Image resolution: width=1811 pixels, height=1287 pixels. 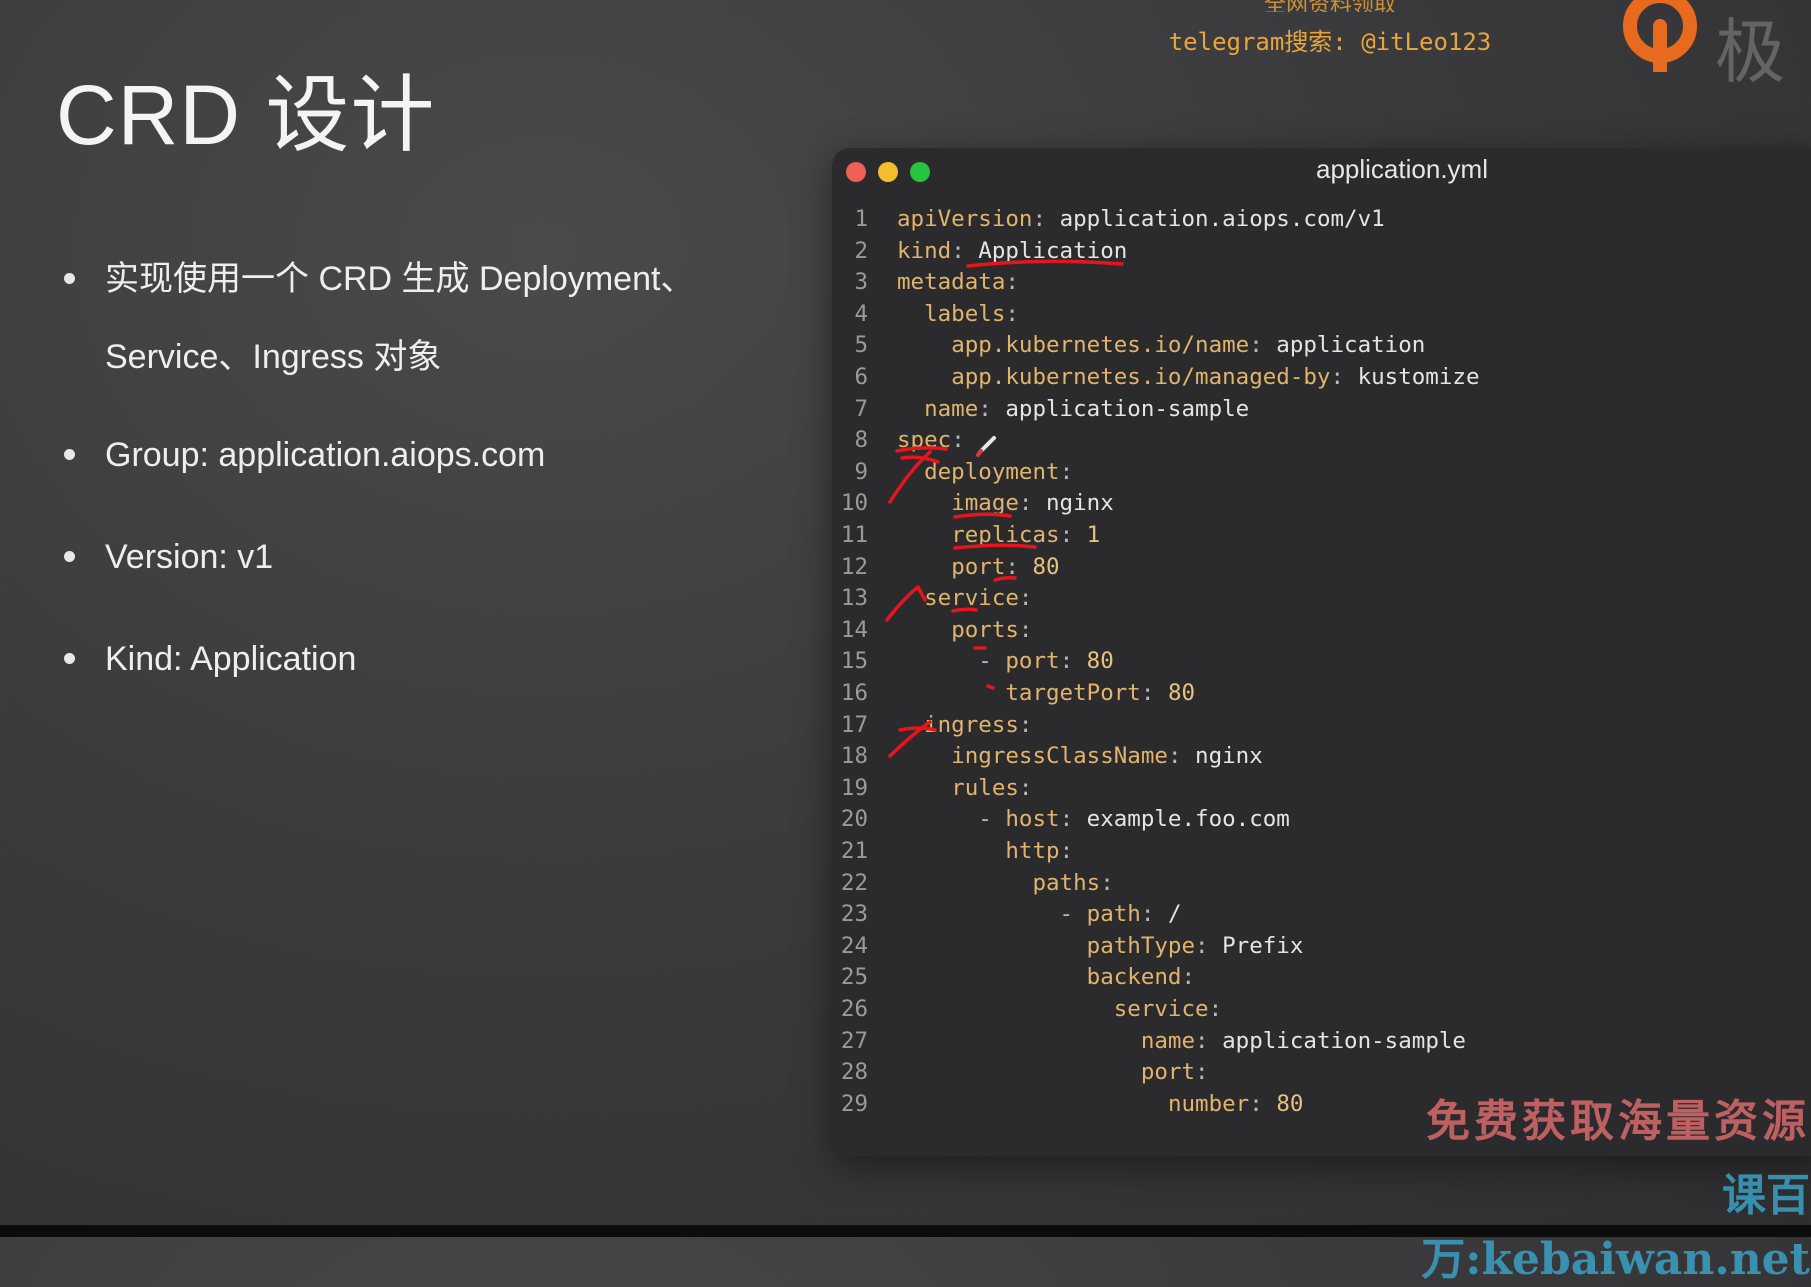 What do you see at coordinates (920, 172) in the screenshot?
I see `maximize-window-icon` at bounding box center [920, 172].